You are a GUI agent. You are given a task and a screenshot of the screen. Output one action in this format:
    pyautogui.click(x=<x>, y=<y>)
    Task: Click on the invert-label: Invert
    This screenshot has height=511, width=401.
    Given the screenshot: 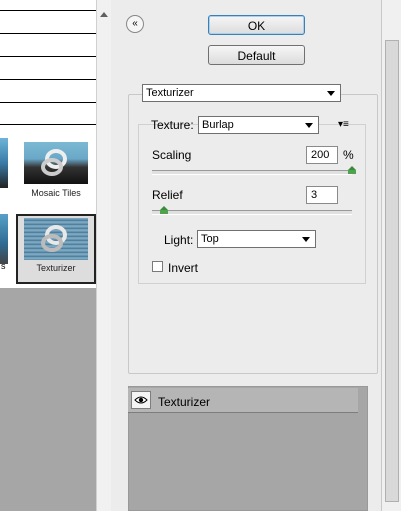 What is the action you would take?
    pyautogui.click(x=183, y=268)
    